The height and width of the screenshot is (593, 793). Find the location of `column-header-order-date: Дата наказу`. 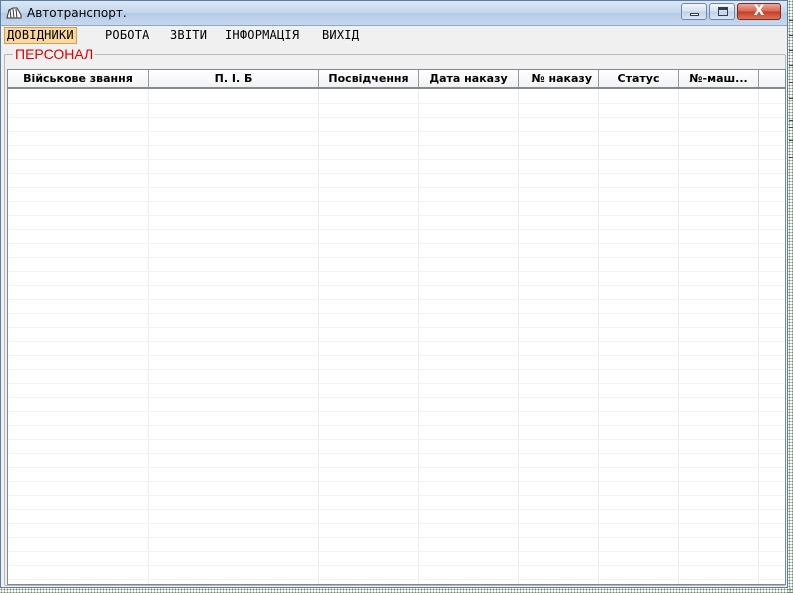

column-header-order-date: Дата наказу is located at coordinates (469, 78).